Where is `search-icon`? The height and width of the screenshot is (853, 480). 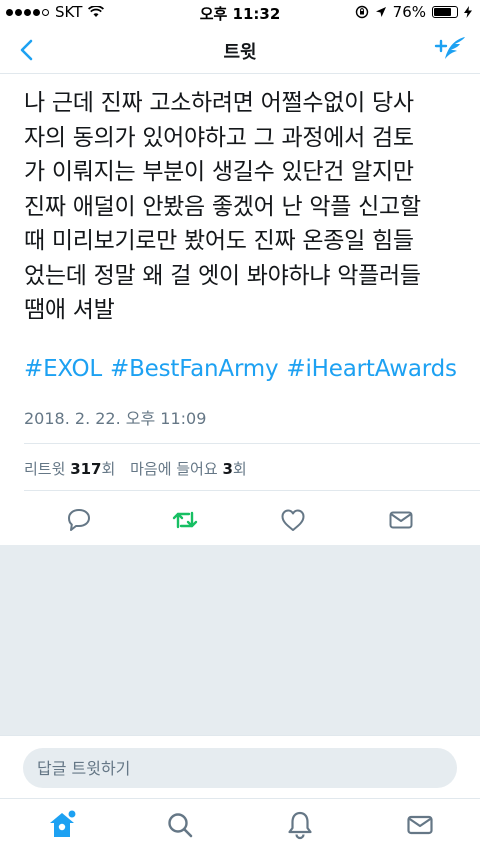
search-icon is located at coordinates (180, 825).